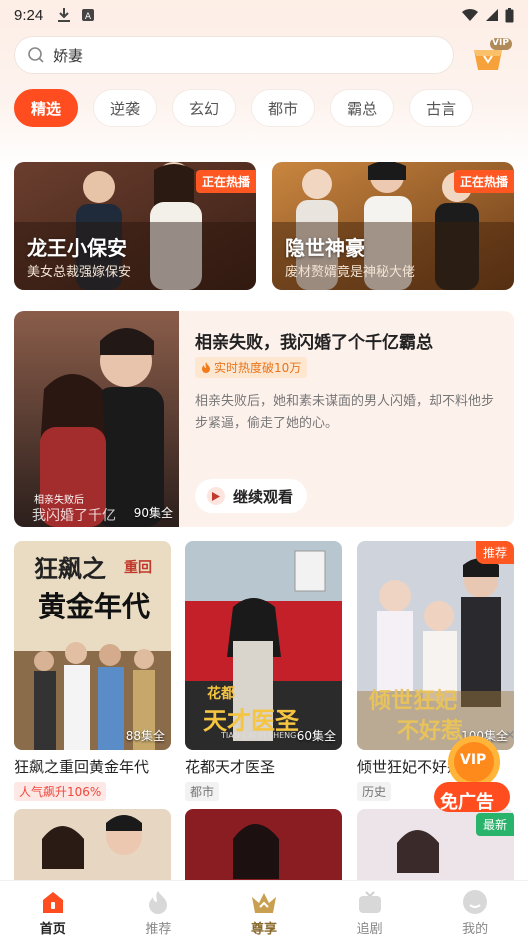 This screenshot has height=940, width=528. I want to click on search-row: 娇妻 VIP, so click(264, 55).